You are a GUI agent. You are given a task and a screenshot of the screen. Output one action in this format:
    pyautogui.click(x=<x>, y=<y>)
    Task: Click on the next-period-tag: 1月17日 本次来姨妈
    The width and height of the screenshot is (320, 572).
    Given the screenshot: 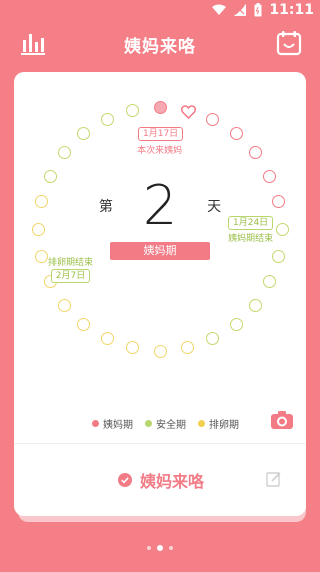 What is the action you would take?
    pyautogui.click(x=160, y=141)
    